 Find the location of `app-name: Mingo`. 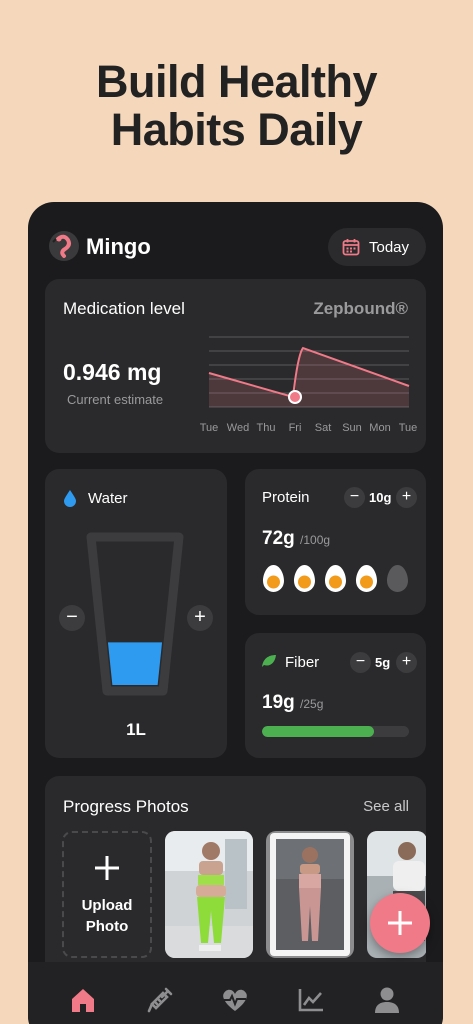

app-name: Mingo is located at coordinates (118, 246).